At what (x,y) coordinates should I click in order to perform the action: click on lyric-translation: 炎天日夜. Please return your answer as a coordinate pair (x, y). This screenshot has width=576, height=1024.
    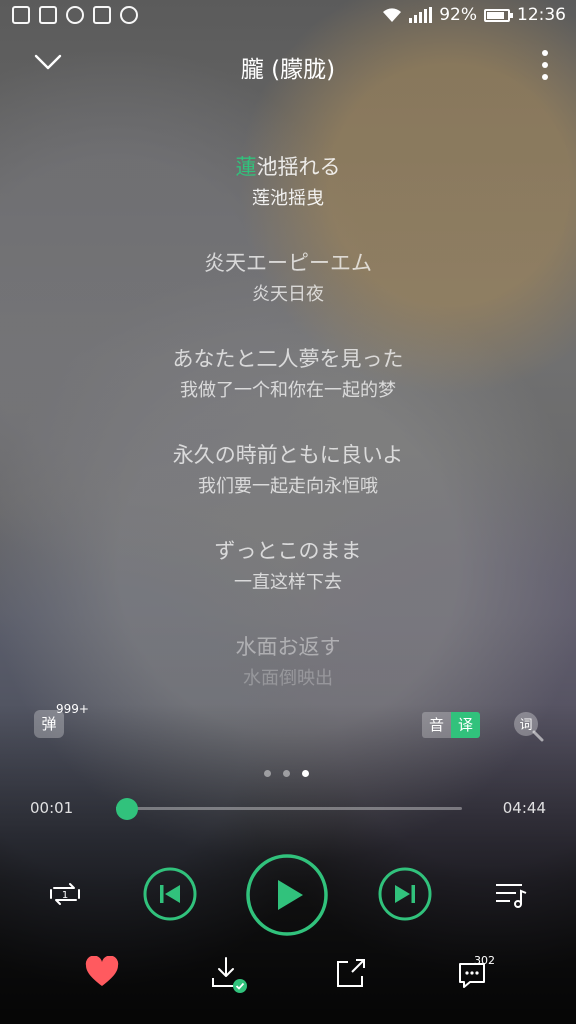
    Looking at the image, I should click on (288, 294).